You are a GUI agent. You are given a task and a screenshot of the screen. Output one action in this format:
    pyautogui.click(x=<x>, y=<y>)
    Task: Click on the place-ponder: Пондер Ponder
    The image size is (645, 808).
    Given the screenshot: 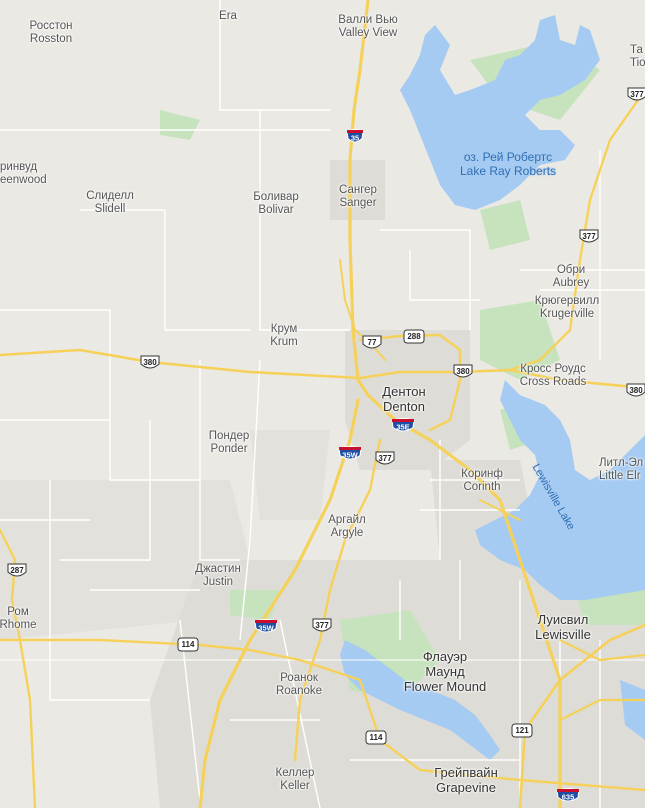 What is the action you would take?
    pyautogui.click(x=229, y=443)
    